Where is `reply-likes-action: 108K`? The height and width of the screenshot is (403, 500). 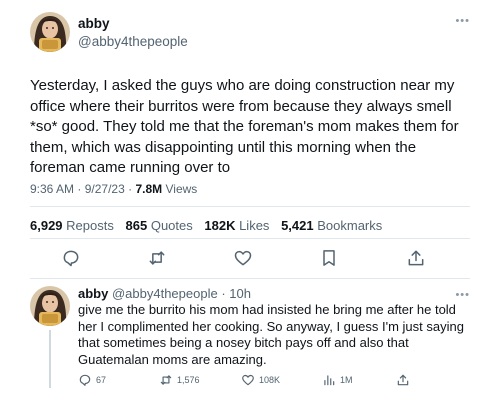 reply-likes-action: 108K is located at coordinates (260, 380).